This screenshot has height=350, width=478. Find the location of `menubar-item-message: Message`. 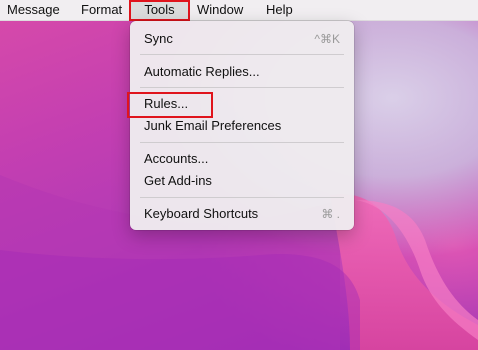

menubar-item-message: Message is located at coordinates (33, 10).